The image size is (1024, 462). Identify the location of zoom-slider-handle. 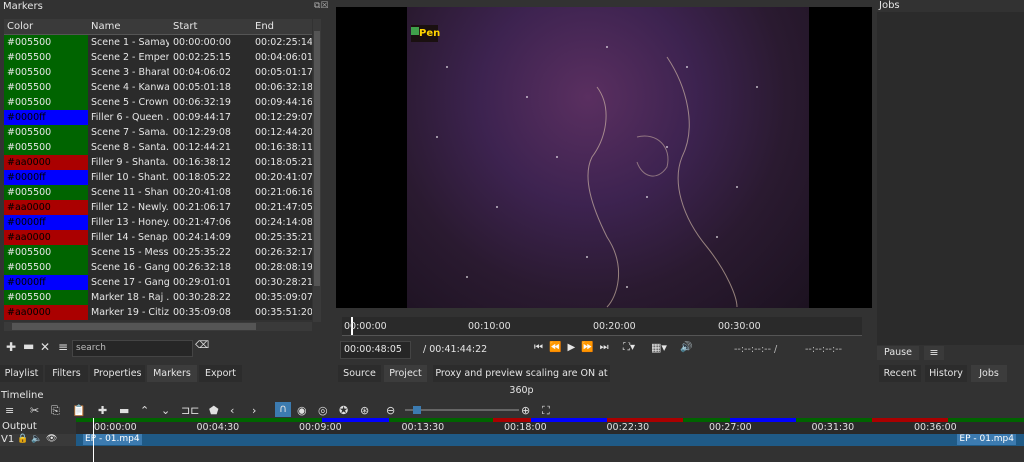
(417, 410).